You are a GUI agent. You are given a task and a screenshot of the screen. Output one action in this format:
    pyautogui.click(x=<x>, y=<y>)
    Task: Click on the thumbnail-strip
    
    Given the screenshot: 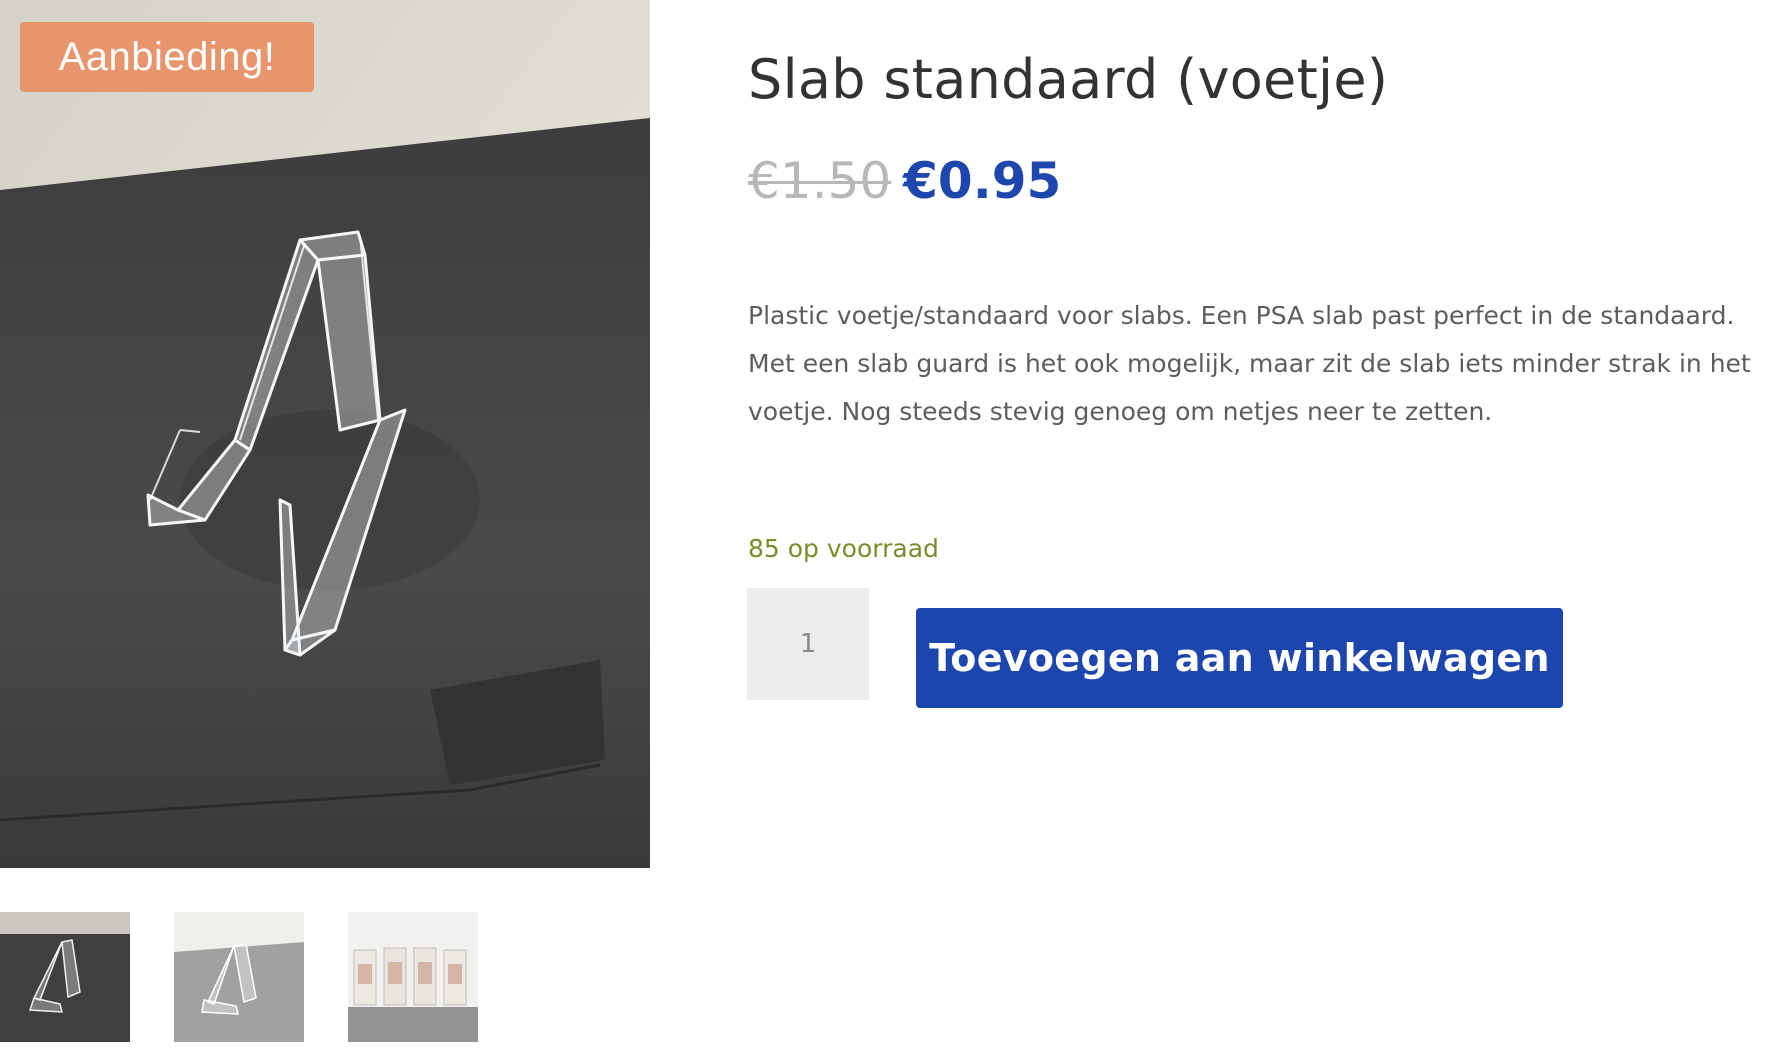 What is the action you would take?
    pyautogui.click(x=250, y=977)
    